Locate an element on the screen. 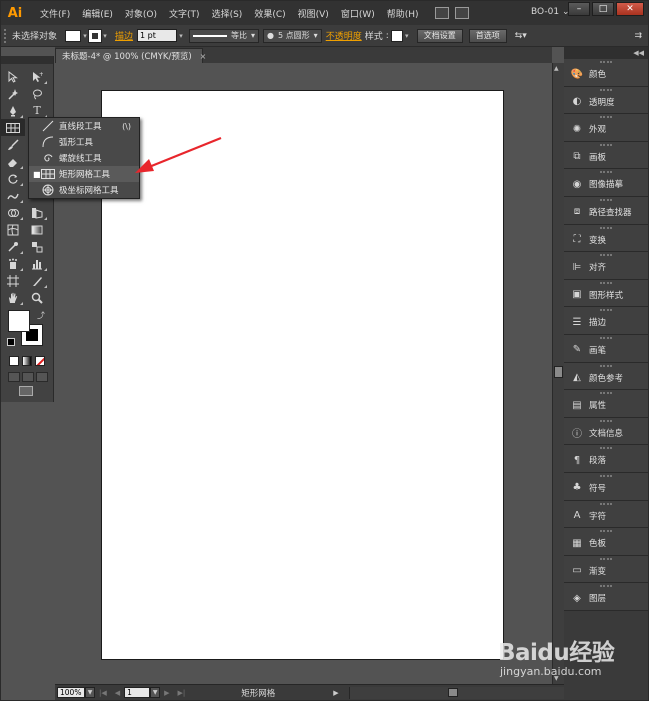 This screenshot has height=701, width=649. draw-behind-icon is located at coordinates (28, 377).